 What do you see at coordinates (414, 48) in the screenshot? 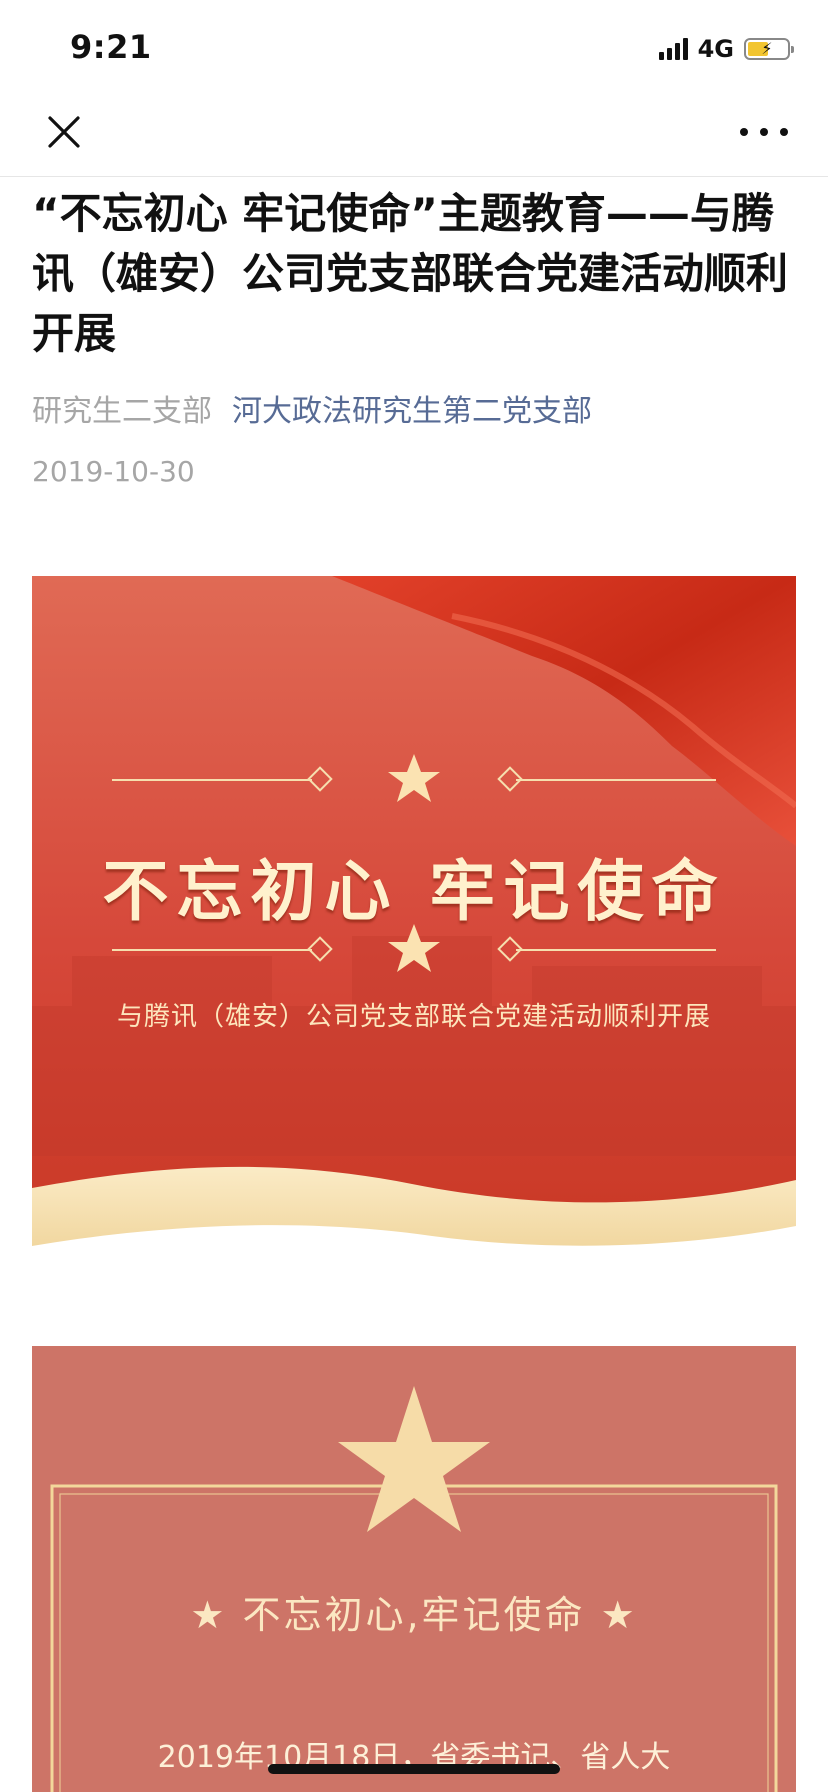
I see `status-bar: 9:21 4G ⚡` at bounding box center [414, 48].